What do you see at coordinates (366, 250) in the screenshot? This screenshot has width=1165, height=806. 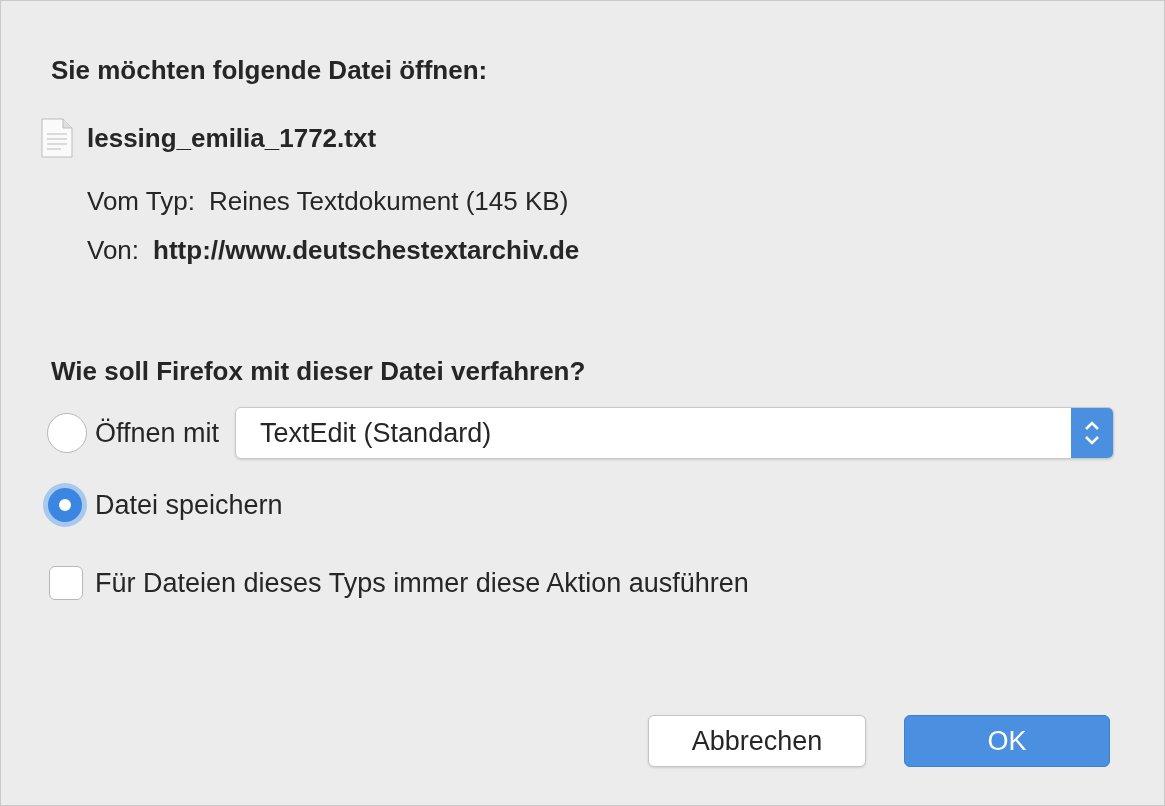 I see `detail-value: http://www.deutschestextarchiv.de` at bounding box center [366, 250].